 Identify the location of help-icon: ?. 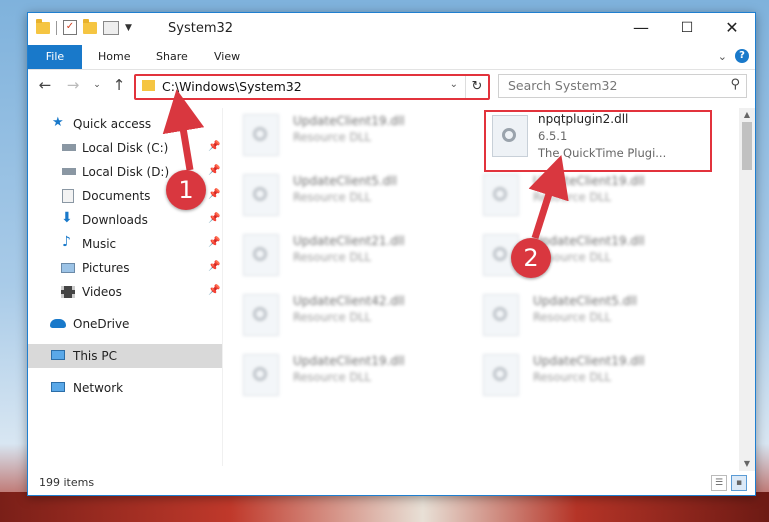
(742, 56).